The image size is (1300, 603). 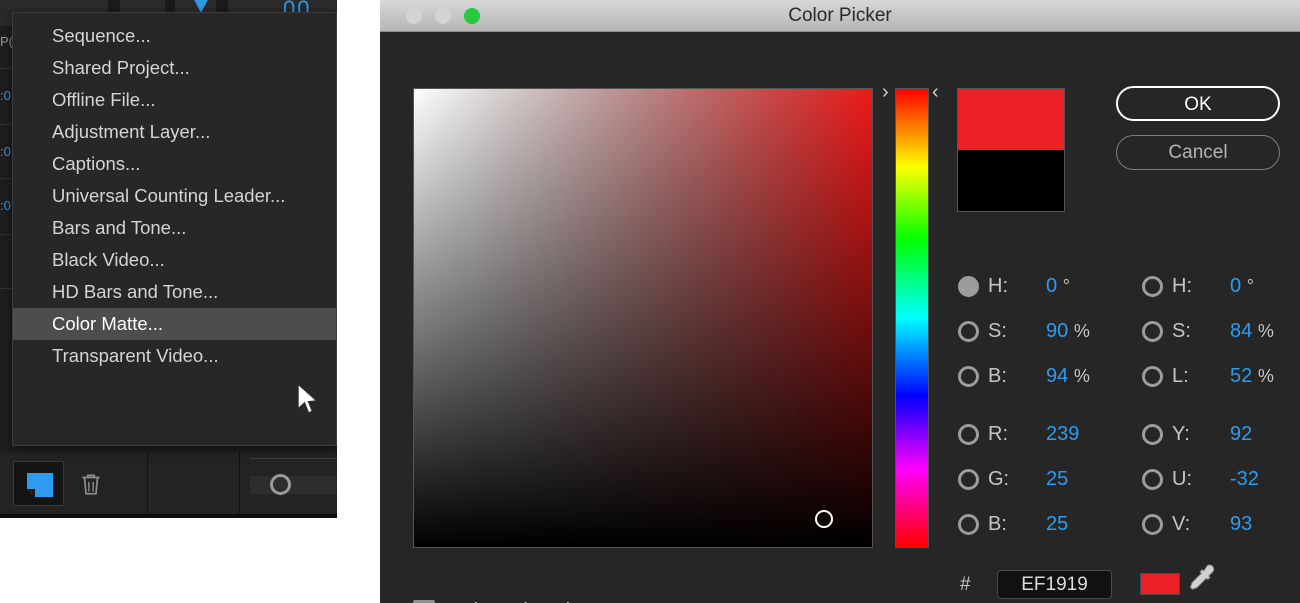 What do you see at coordinates (1152, 376) in the screenshot?
I see `radio-hsl-l` at bounding box center [1152, 376].